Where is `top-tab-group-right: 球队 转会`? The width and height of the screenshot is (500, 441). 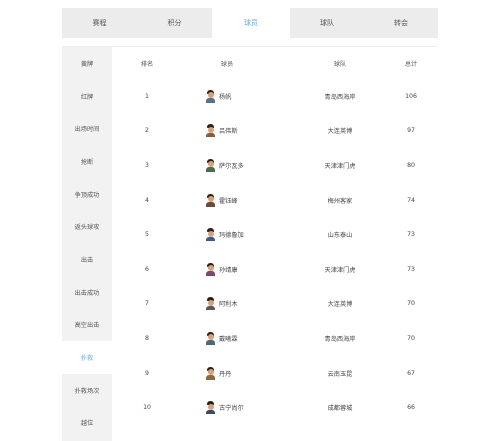 top-tab-group-right: 球队 转会 is located at coordinates (364, 23).